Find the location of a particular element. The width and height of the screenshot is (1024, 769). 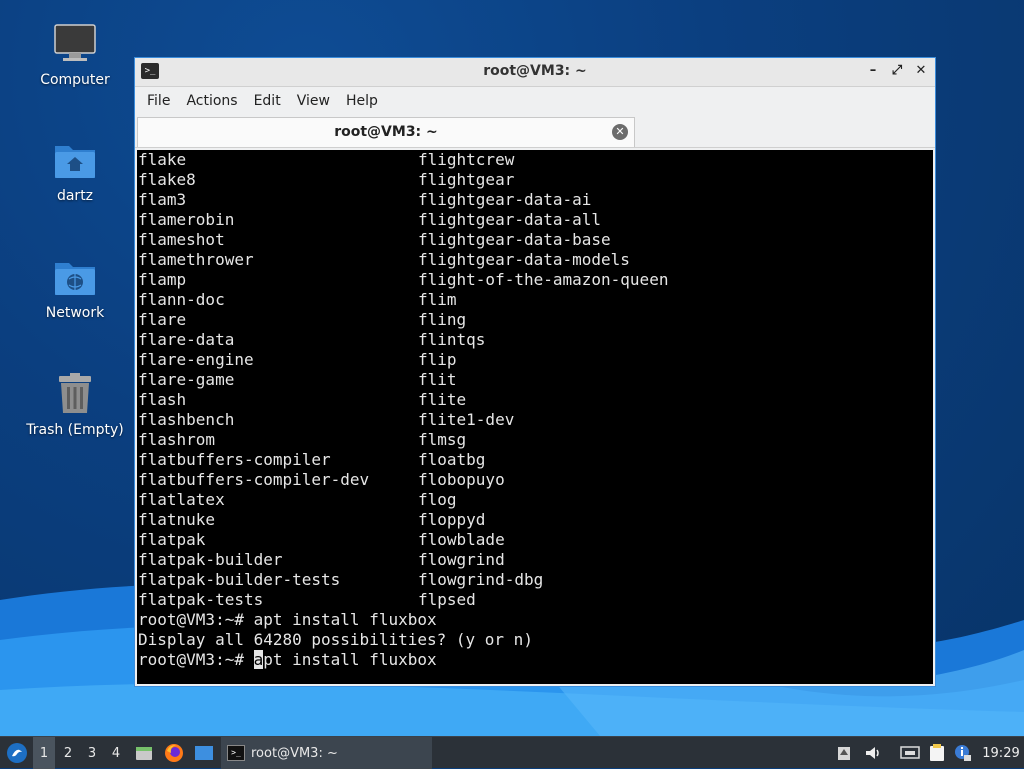

command-line: root@VM3:~# apt install fluxbox is located at coordinates (287, 619).